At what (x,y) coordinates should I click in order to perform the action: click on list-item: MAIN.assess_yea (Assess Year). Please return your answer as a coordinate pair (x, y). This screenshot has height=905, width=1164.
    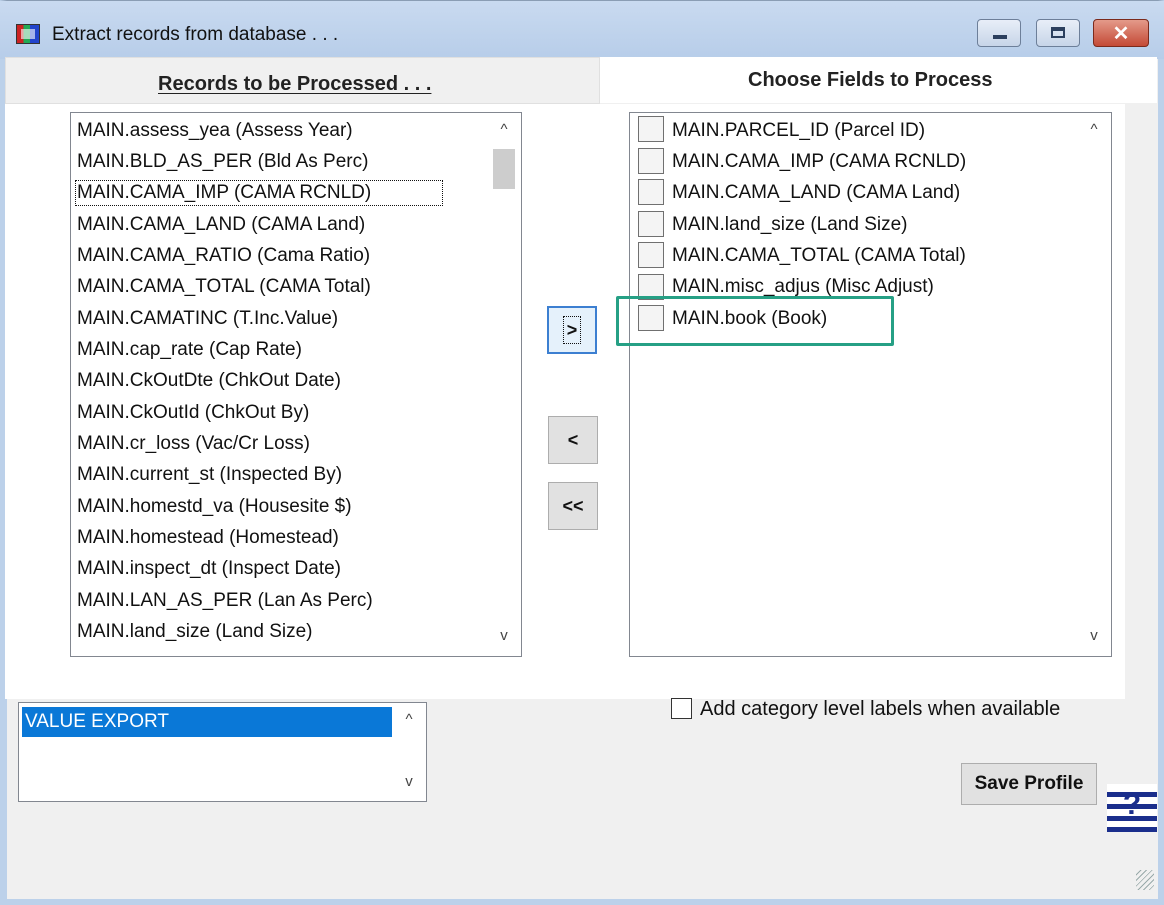
    Looking at the image, I should click on (215, 131).